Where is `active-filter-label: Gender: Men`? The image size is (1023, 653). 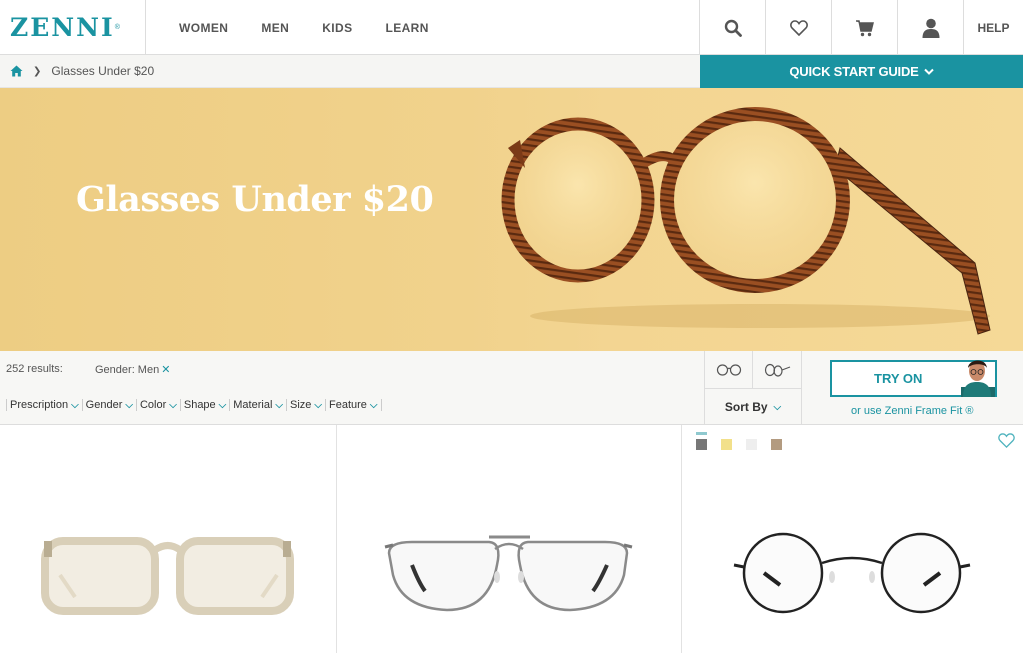
active-filter-label: Gender: Men is located at coordinates (127, 370).